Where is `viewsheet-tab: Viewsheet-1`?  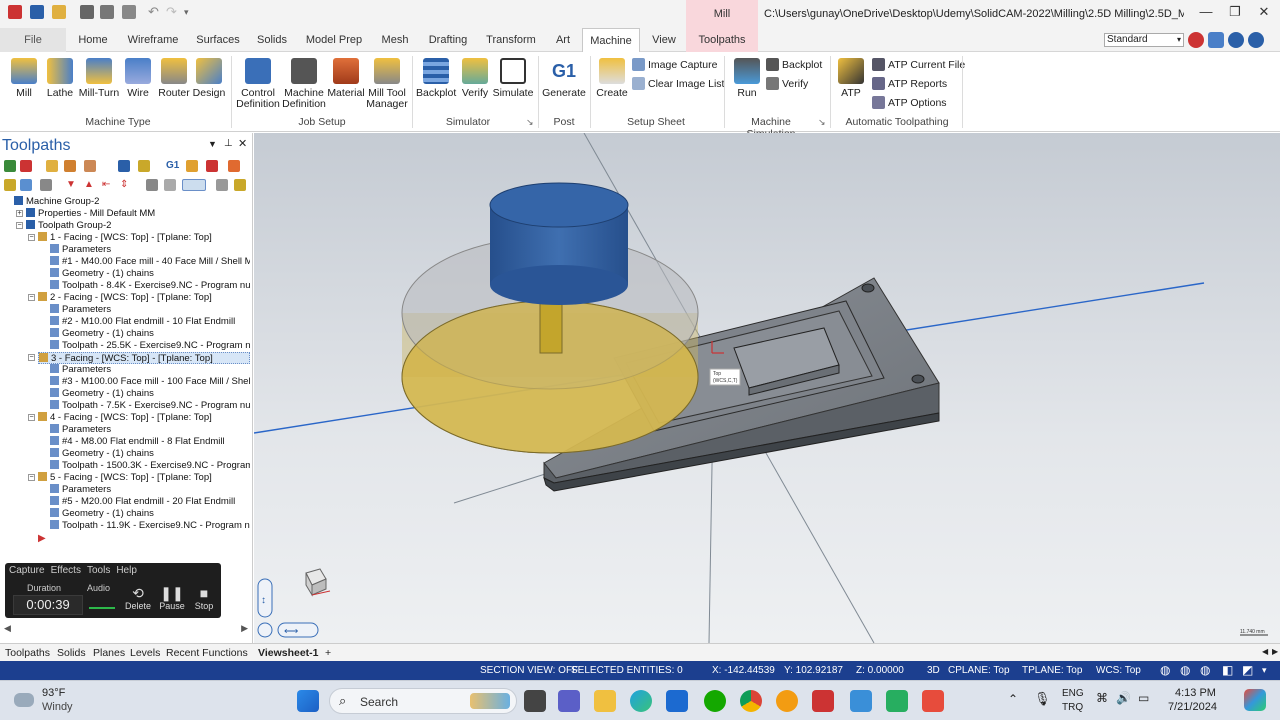
viewsheet-tab: Viewsheet-1 is located at coordinates (288, 653).